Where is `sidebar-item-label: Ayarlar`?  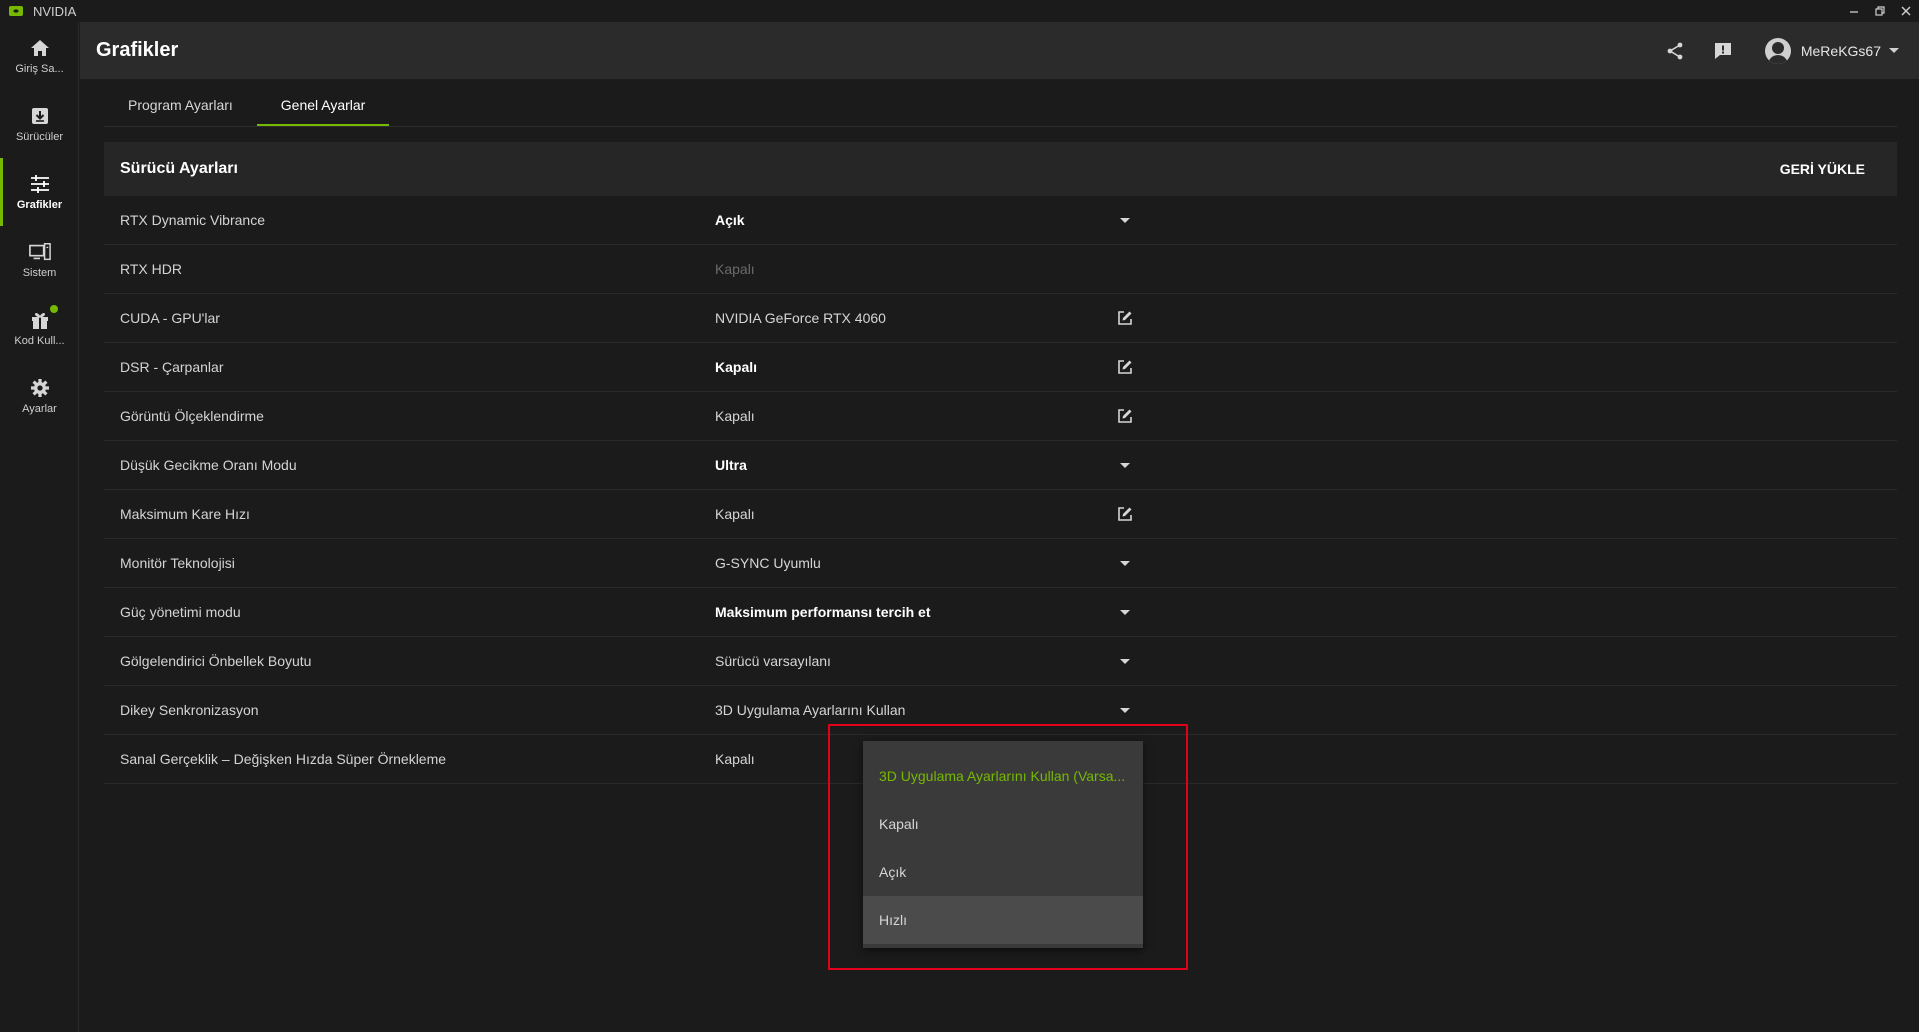 sidebar-item-label: Ayarlar is located at coordinates (39, 409).